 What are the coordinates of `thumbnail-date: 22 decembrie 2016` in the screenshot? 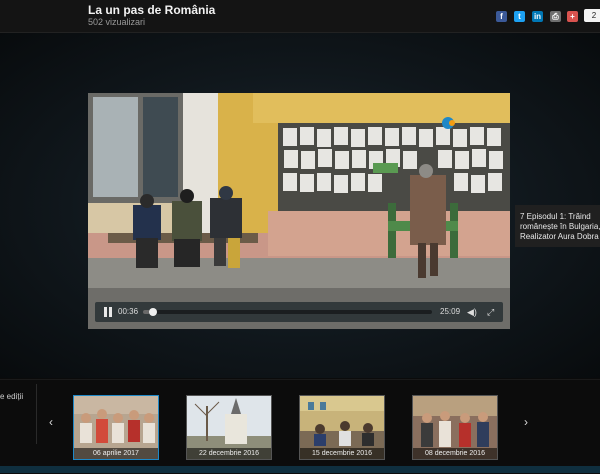 It's located at (229, 453).